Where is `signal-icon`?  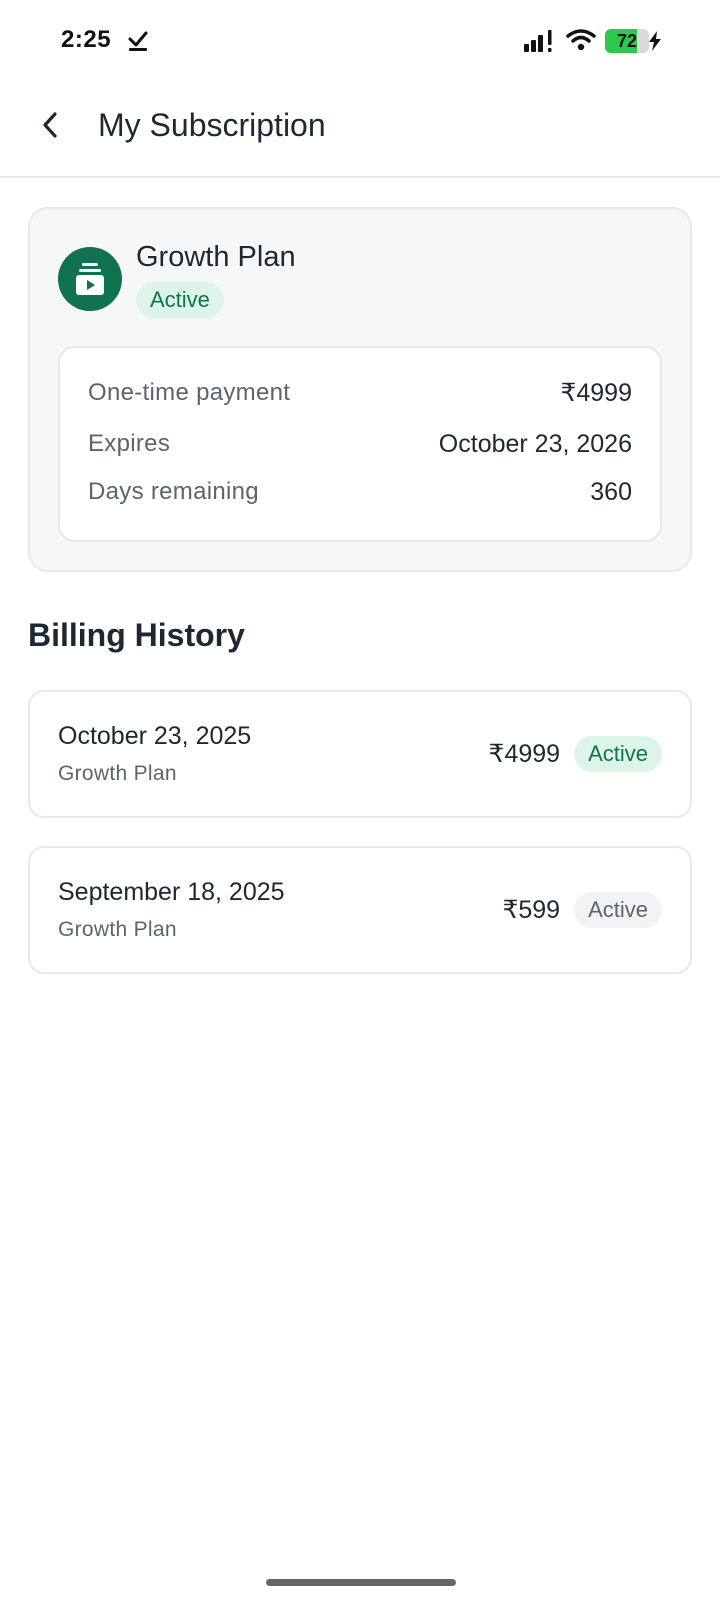
signal-icon is located at coordinates (538, 41).